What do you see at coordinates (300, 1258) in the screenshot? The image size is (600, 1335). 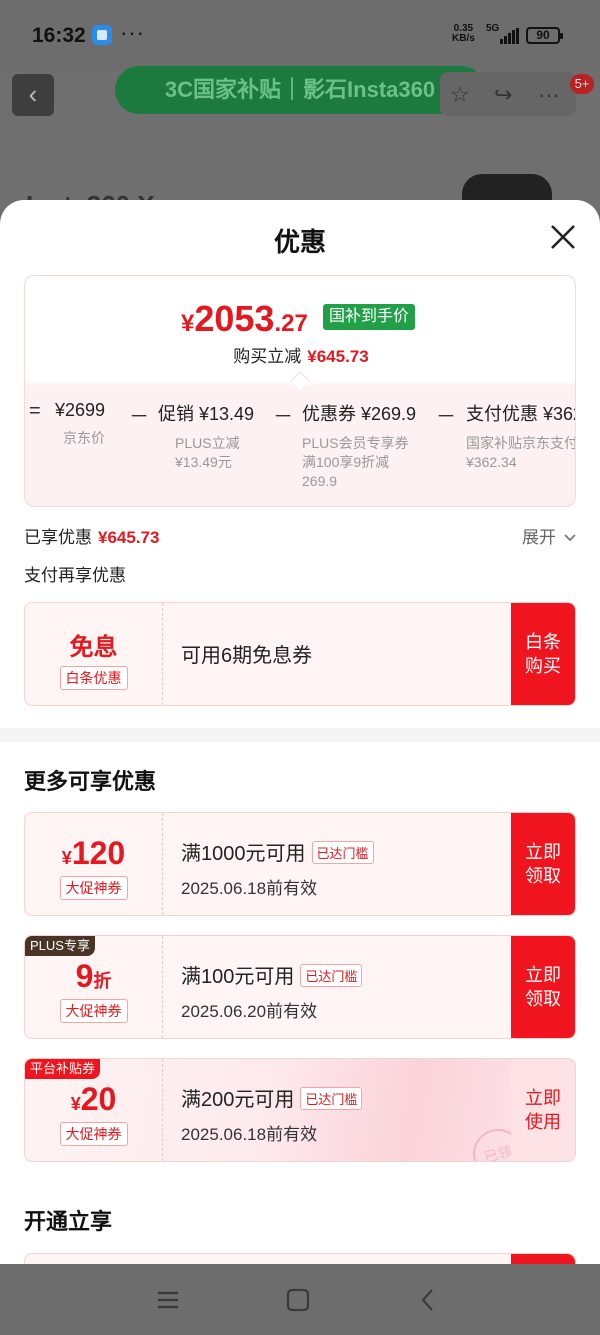 I see `membership-card` at bounding box center [300, 1258].